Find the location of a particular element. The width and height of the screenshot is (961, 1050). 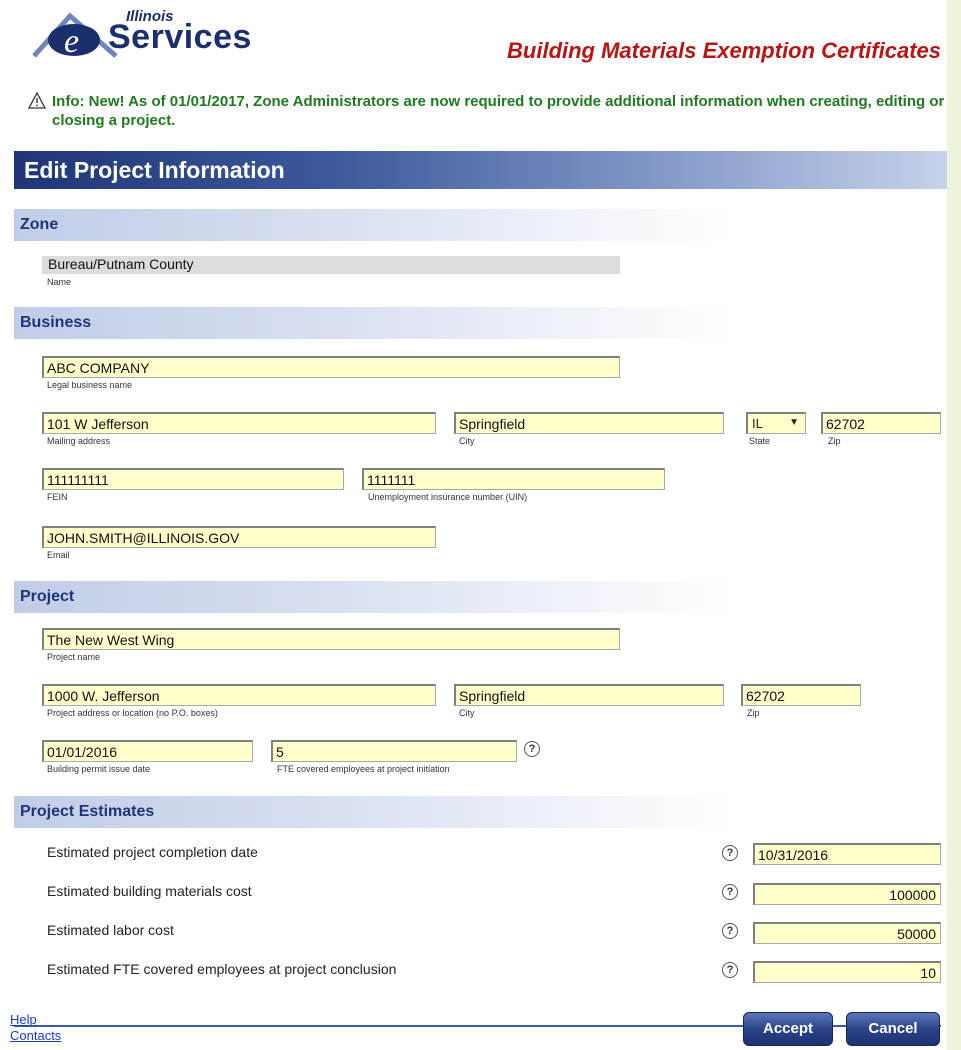

warning-triangle-icon is located at coordinates (37, 100).